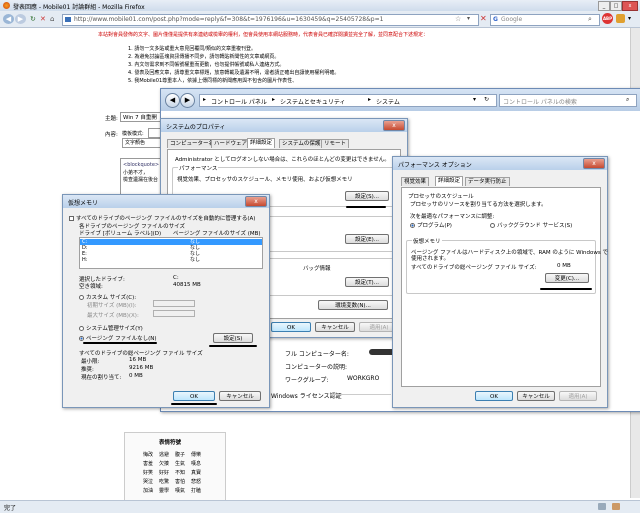  I want to click on forward-button: ▶, so click(20, 19).